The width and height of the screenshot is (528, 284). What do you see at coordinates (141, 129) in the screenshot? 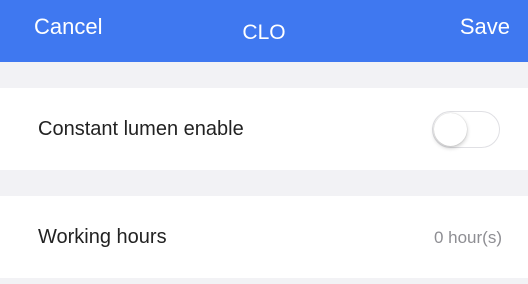
I see `constant-lumen-label: Constant lumen enable` at bounding box center [141, 129].